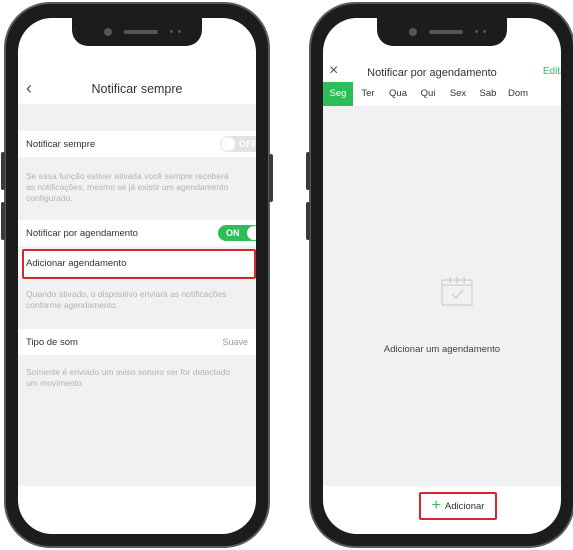 The height and width of the screenshot is (550, 573). I want to click on empty-state-text: Adicionar um agendamento, so click(442, 349).